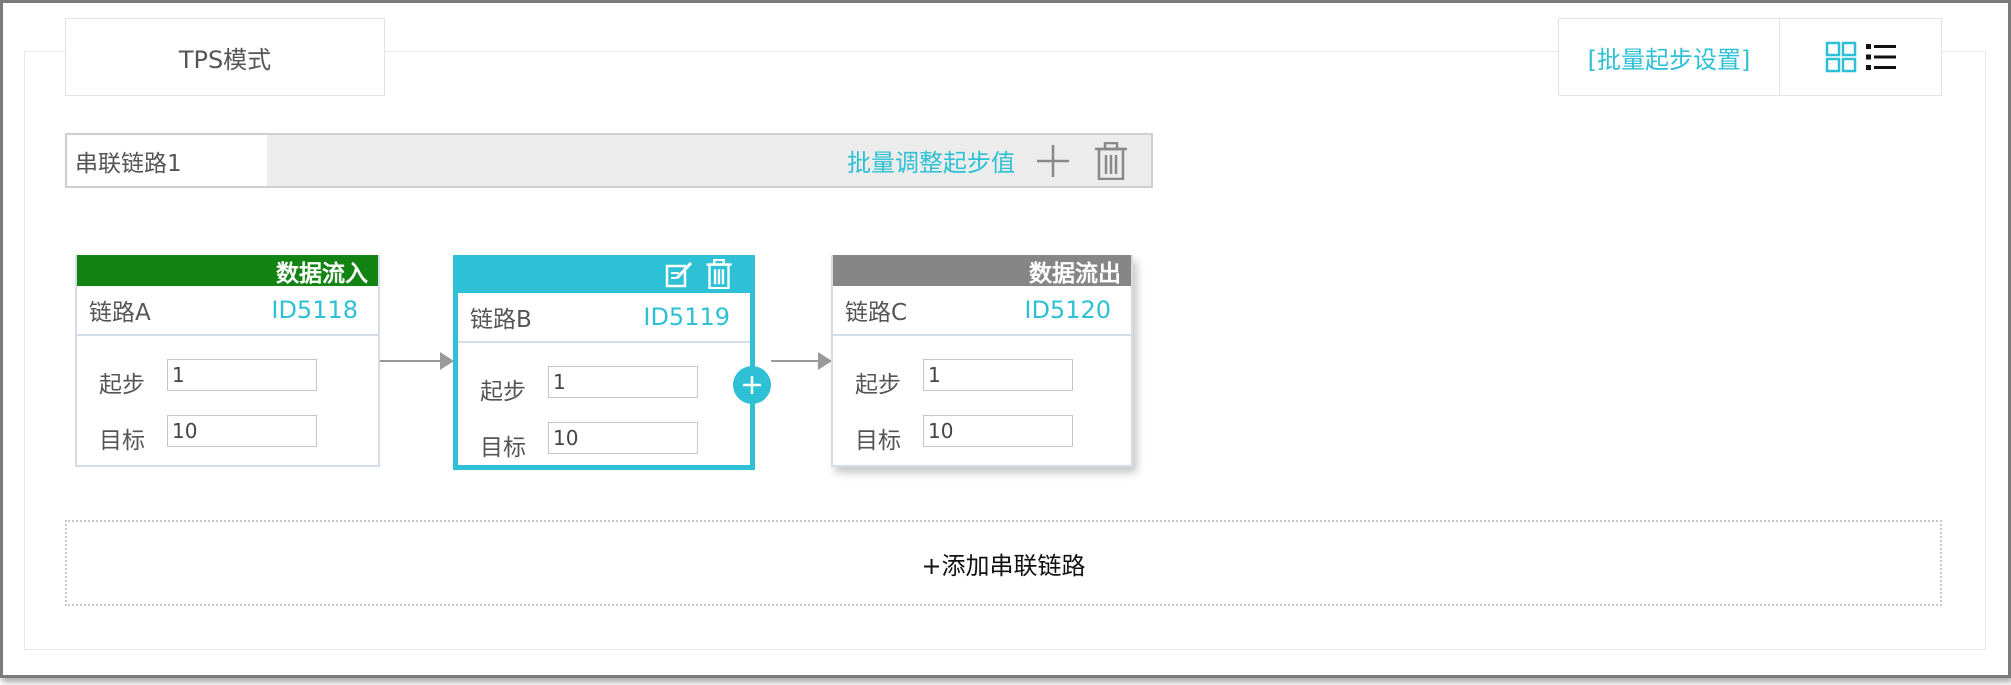  What do you see at coordinates (982, 271) in the screenshot?
I see `node-header-data-out: 数据流出` at bounding box center [982, 271].